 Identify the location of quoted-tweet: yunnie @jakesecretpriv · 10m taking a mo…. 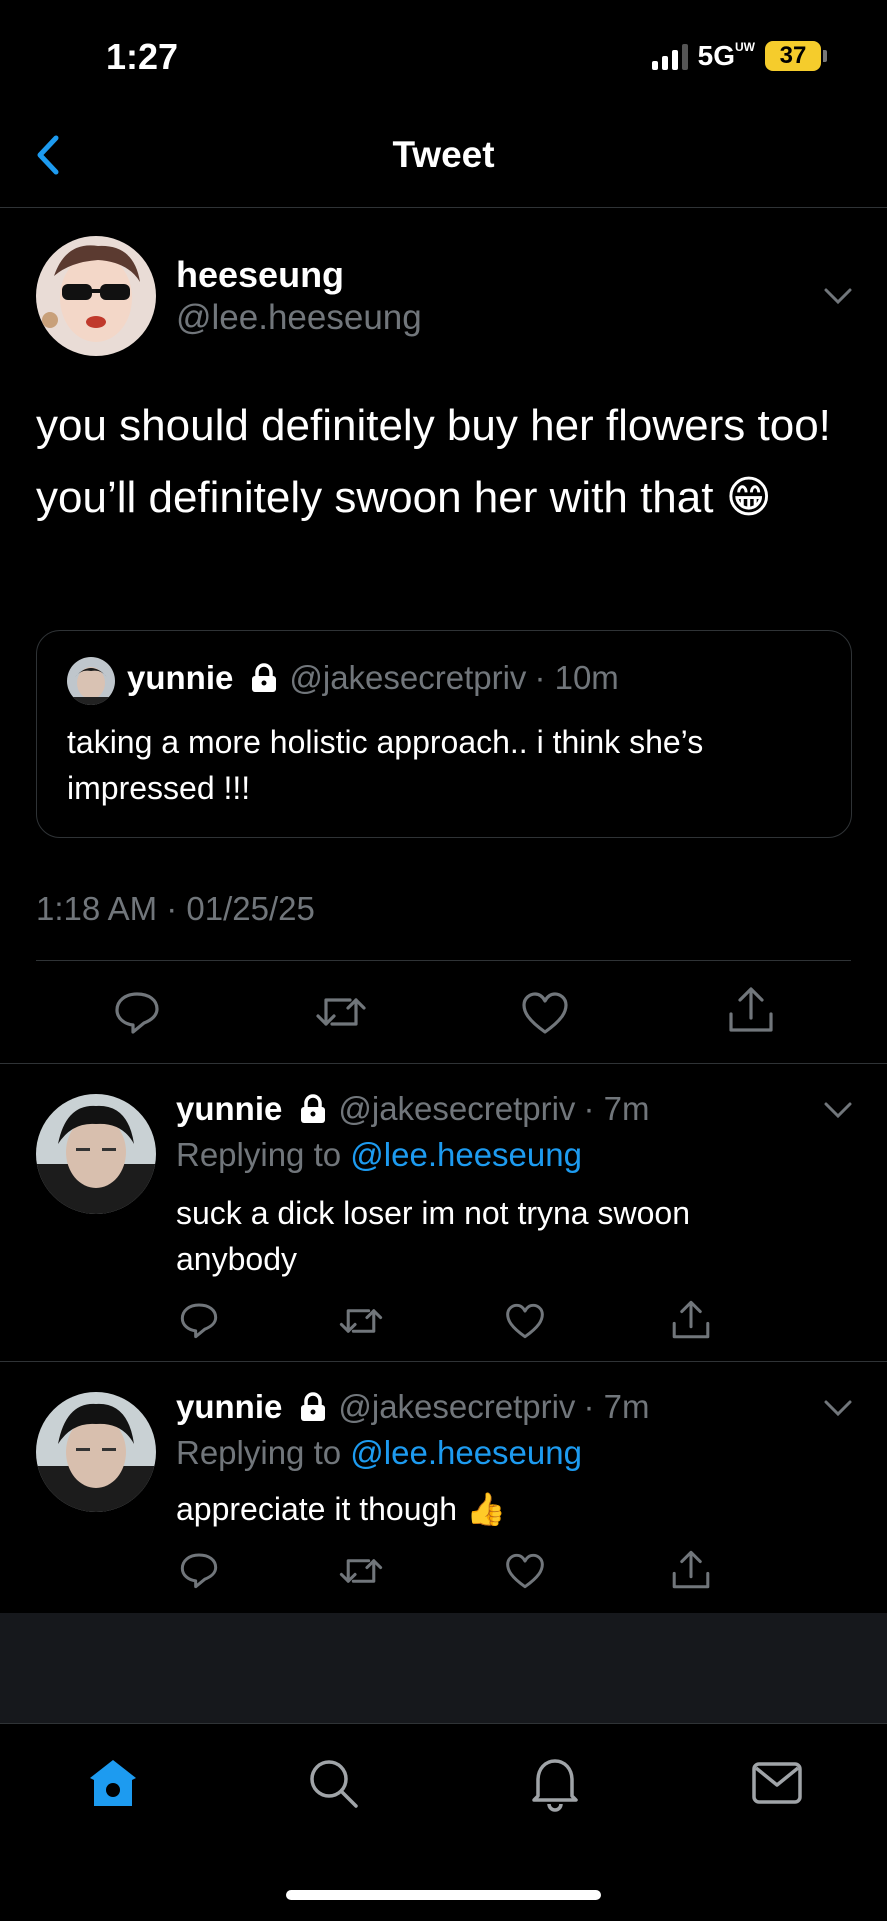
(444, 734).